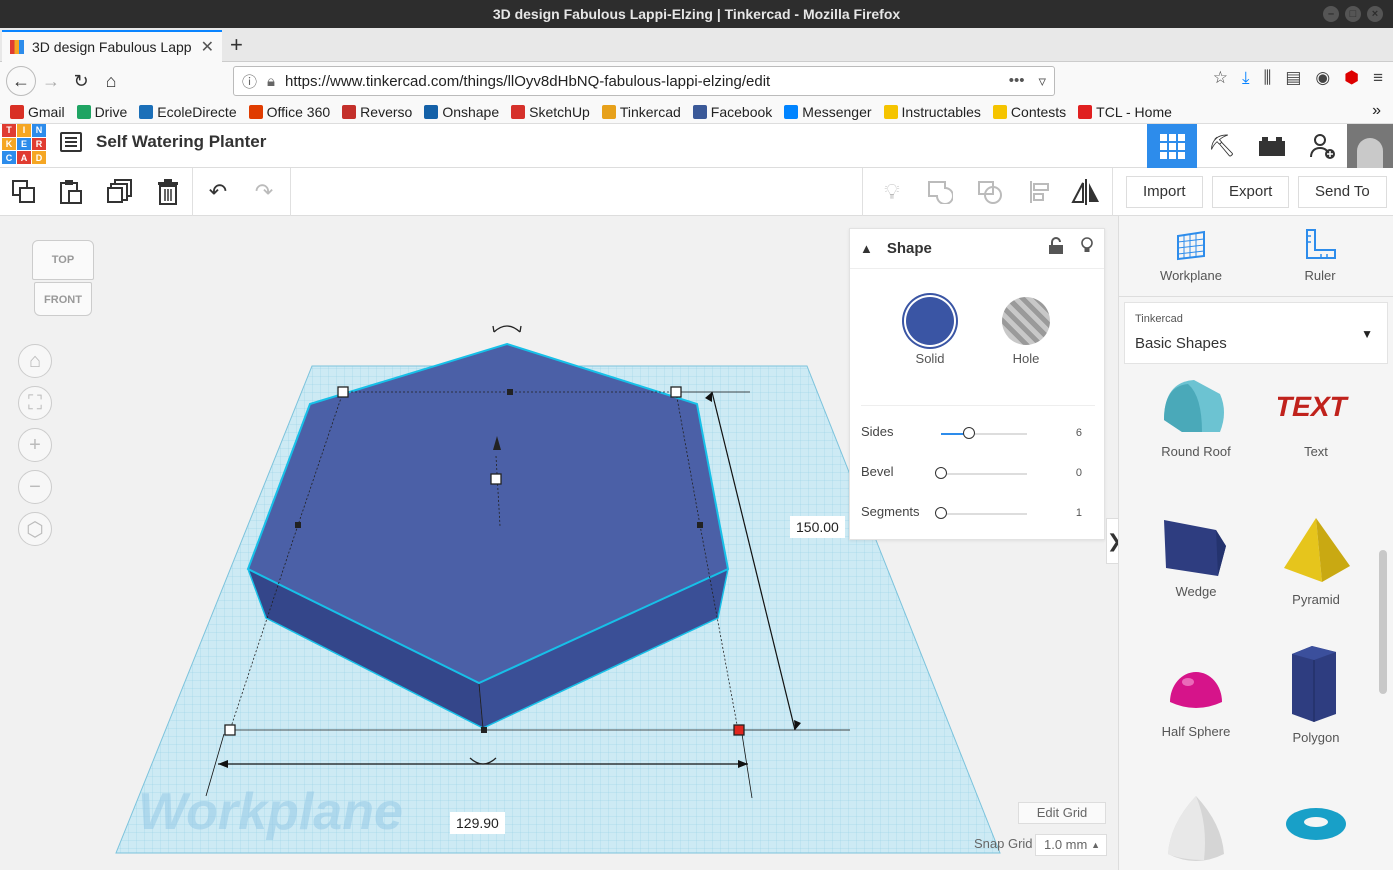 The image size is (1393, 873). What do you see at coordinates (1196, 697) in the screenshot?
I see `shape-half-sphere: Half Sphere` at bounding box center [1196, 697].